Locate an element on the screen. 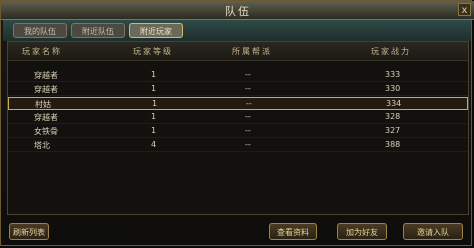  title-bar: 队伍 x is located at coordinates (237, 10).